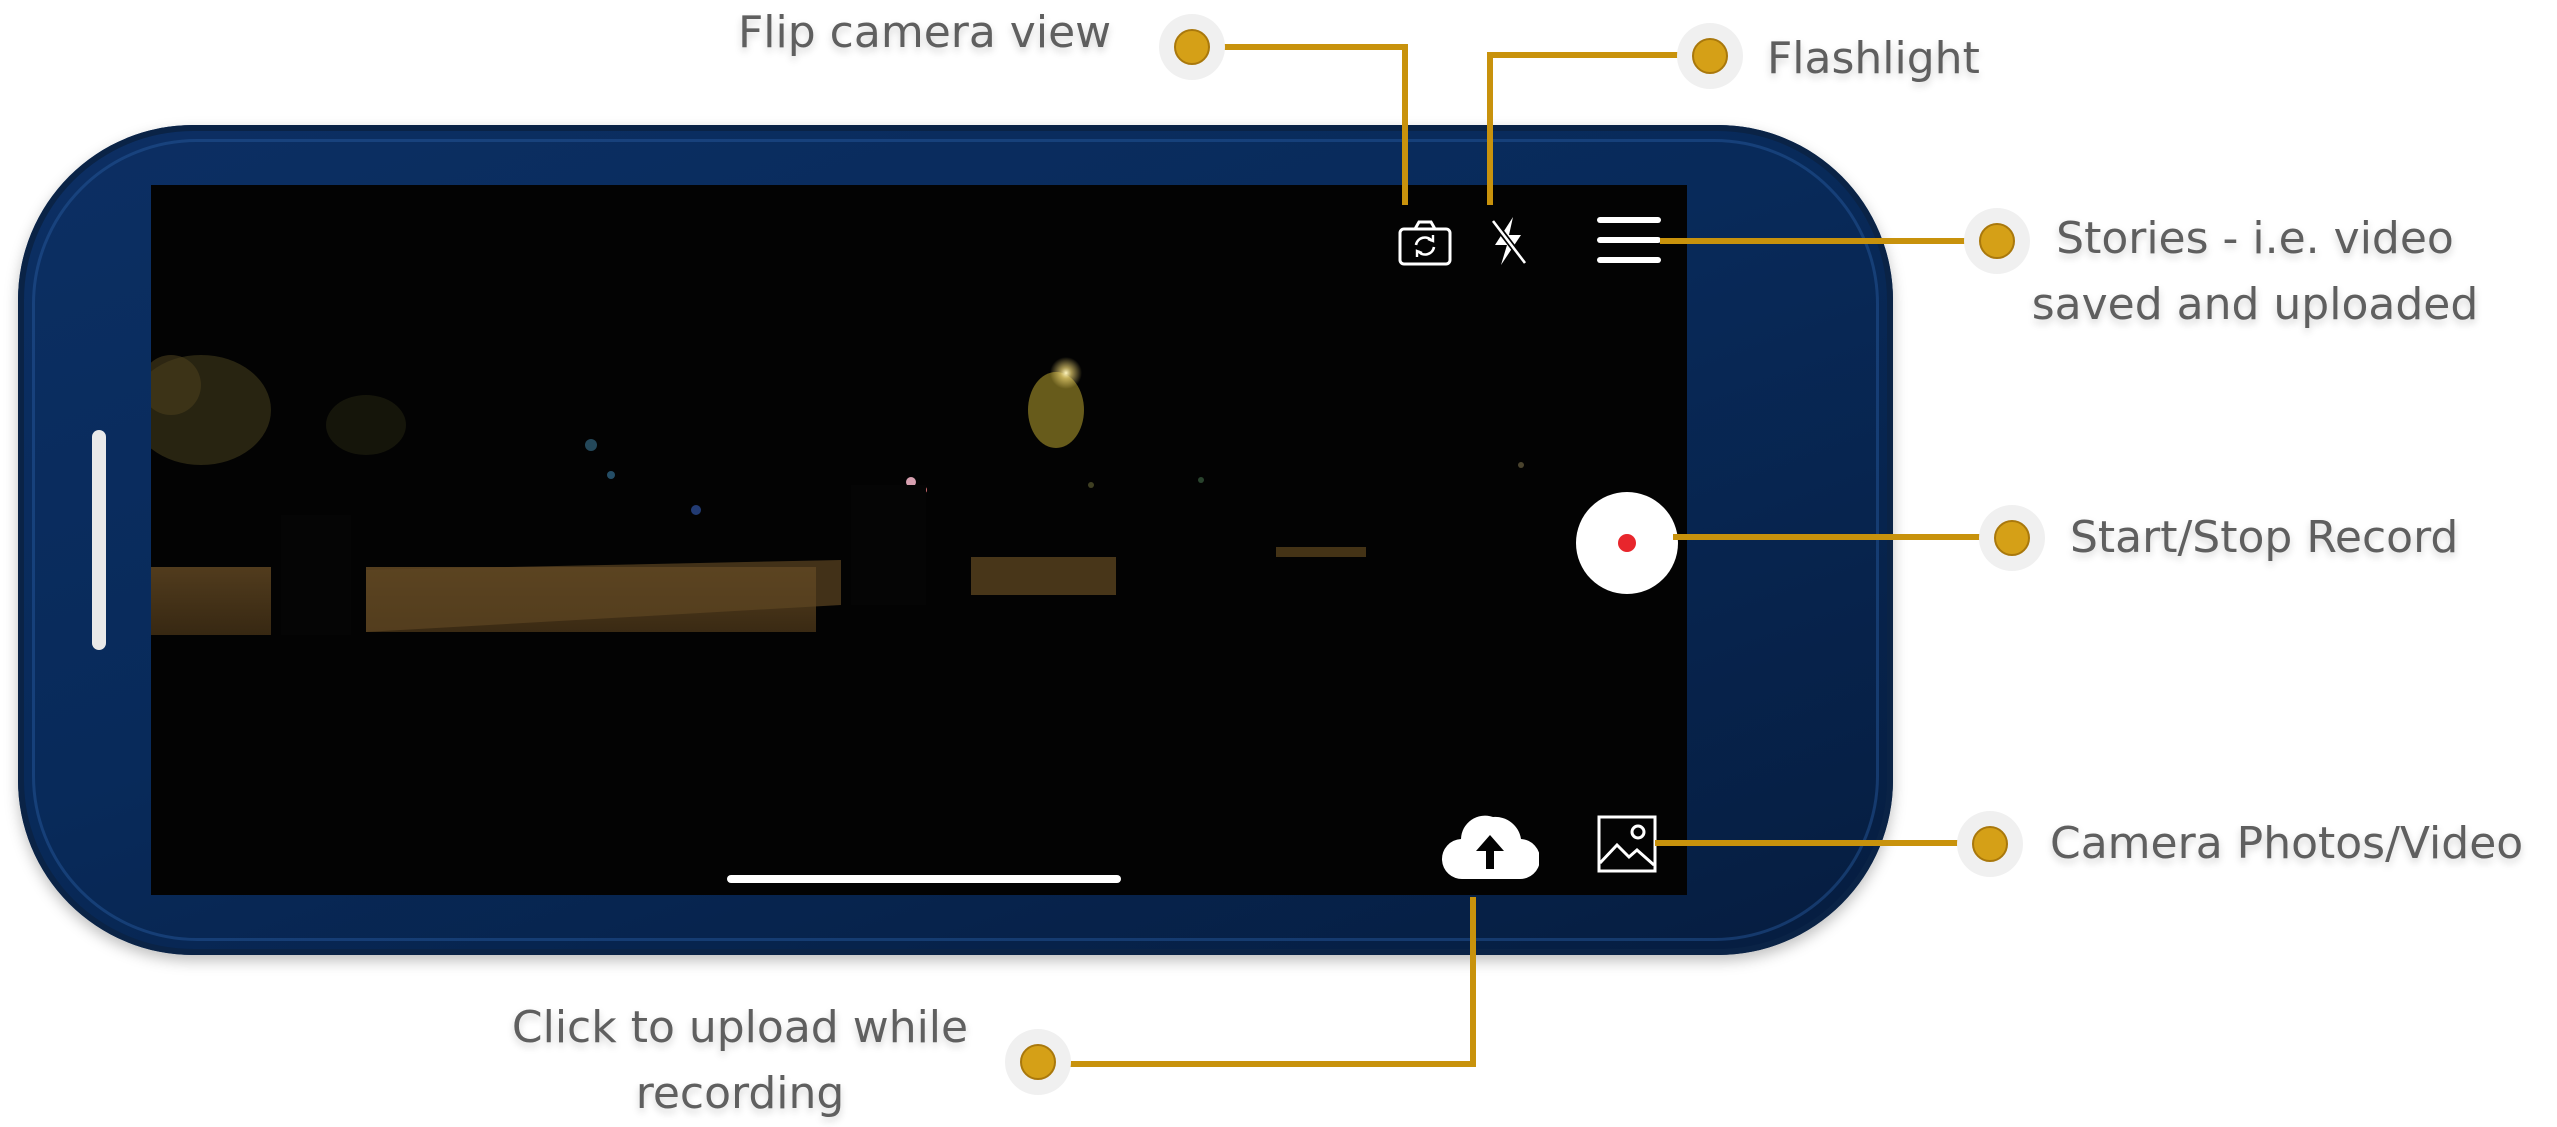  Describe the element at coordinates (740, 1061) in the screenshot. I see `label-upload: Click to upload while recording` at that location.